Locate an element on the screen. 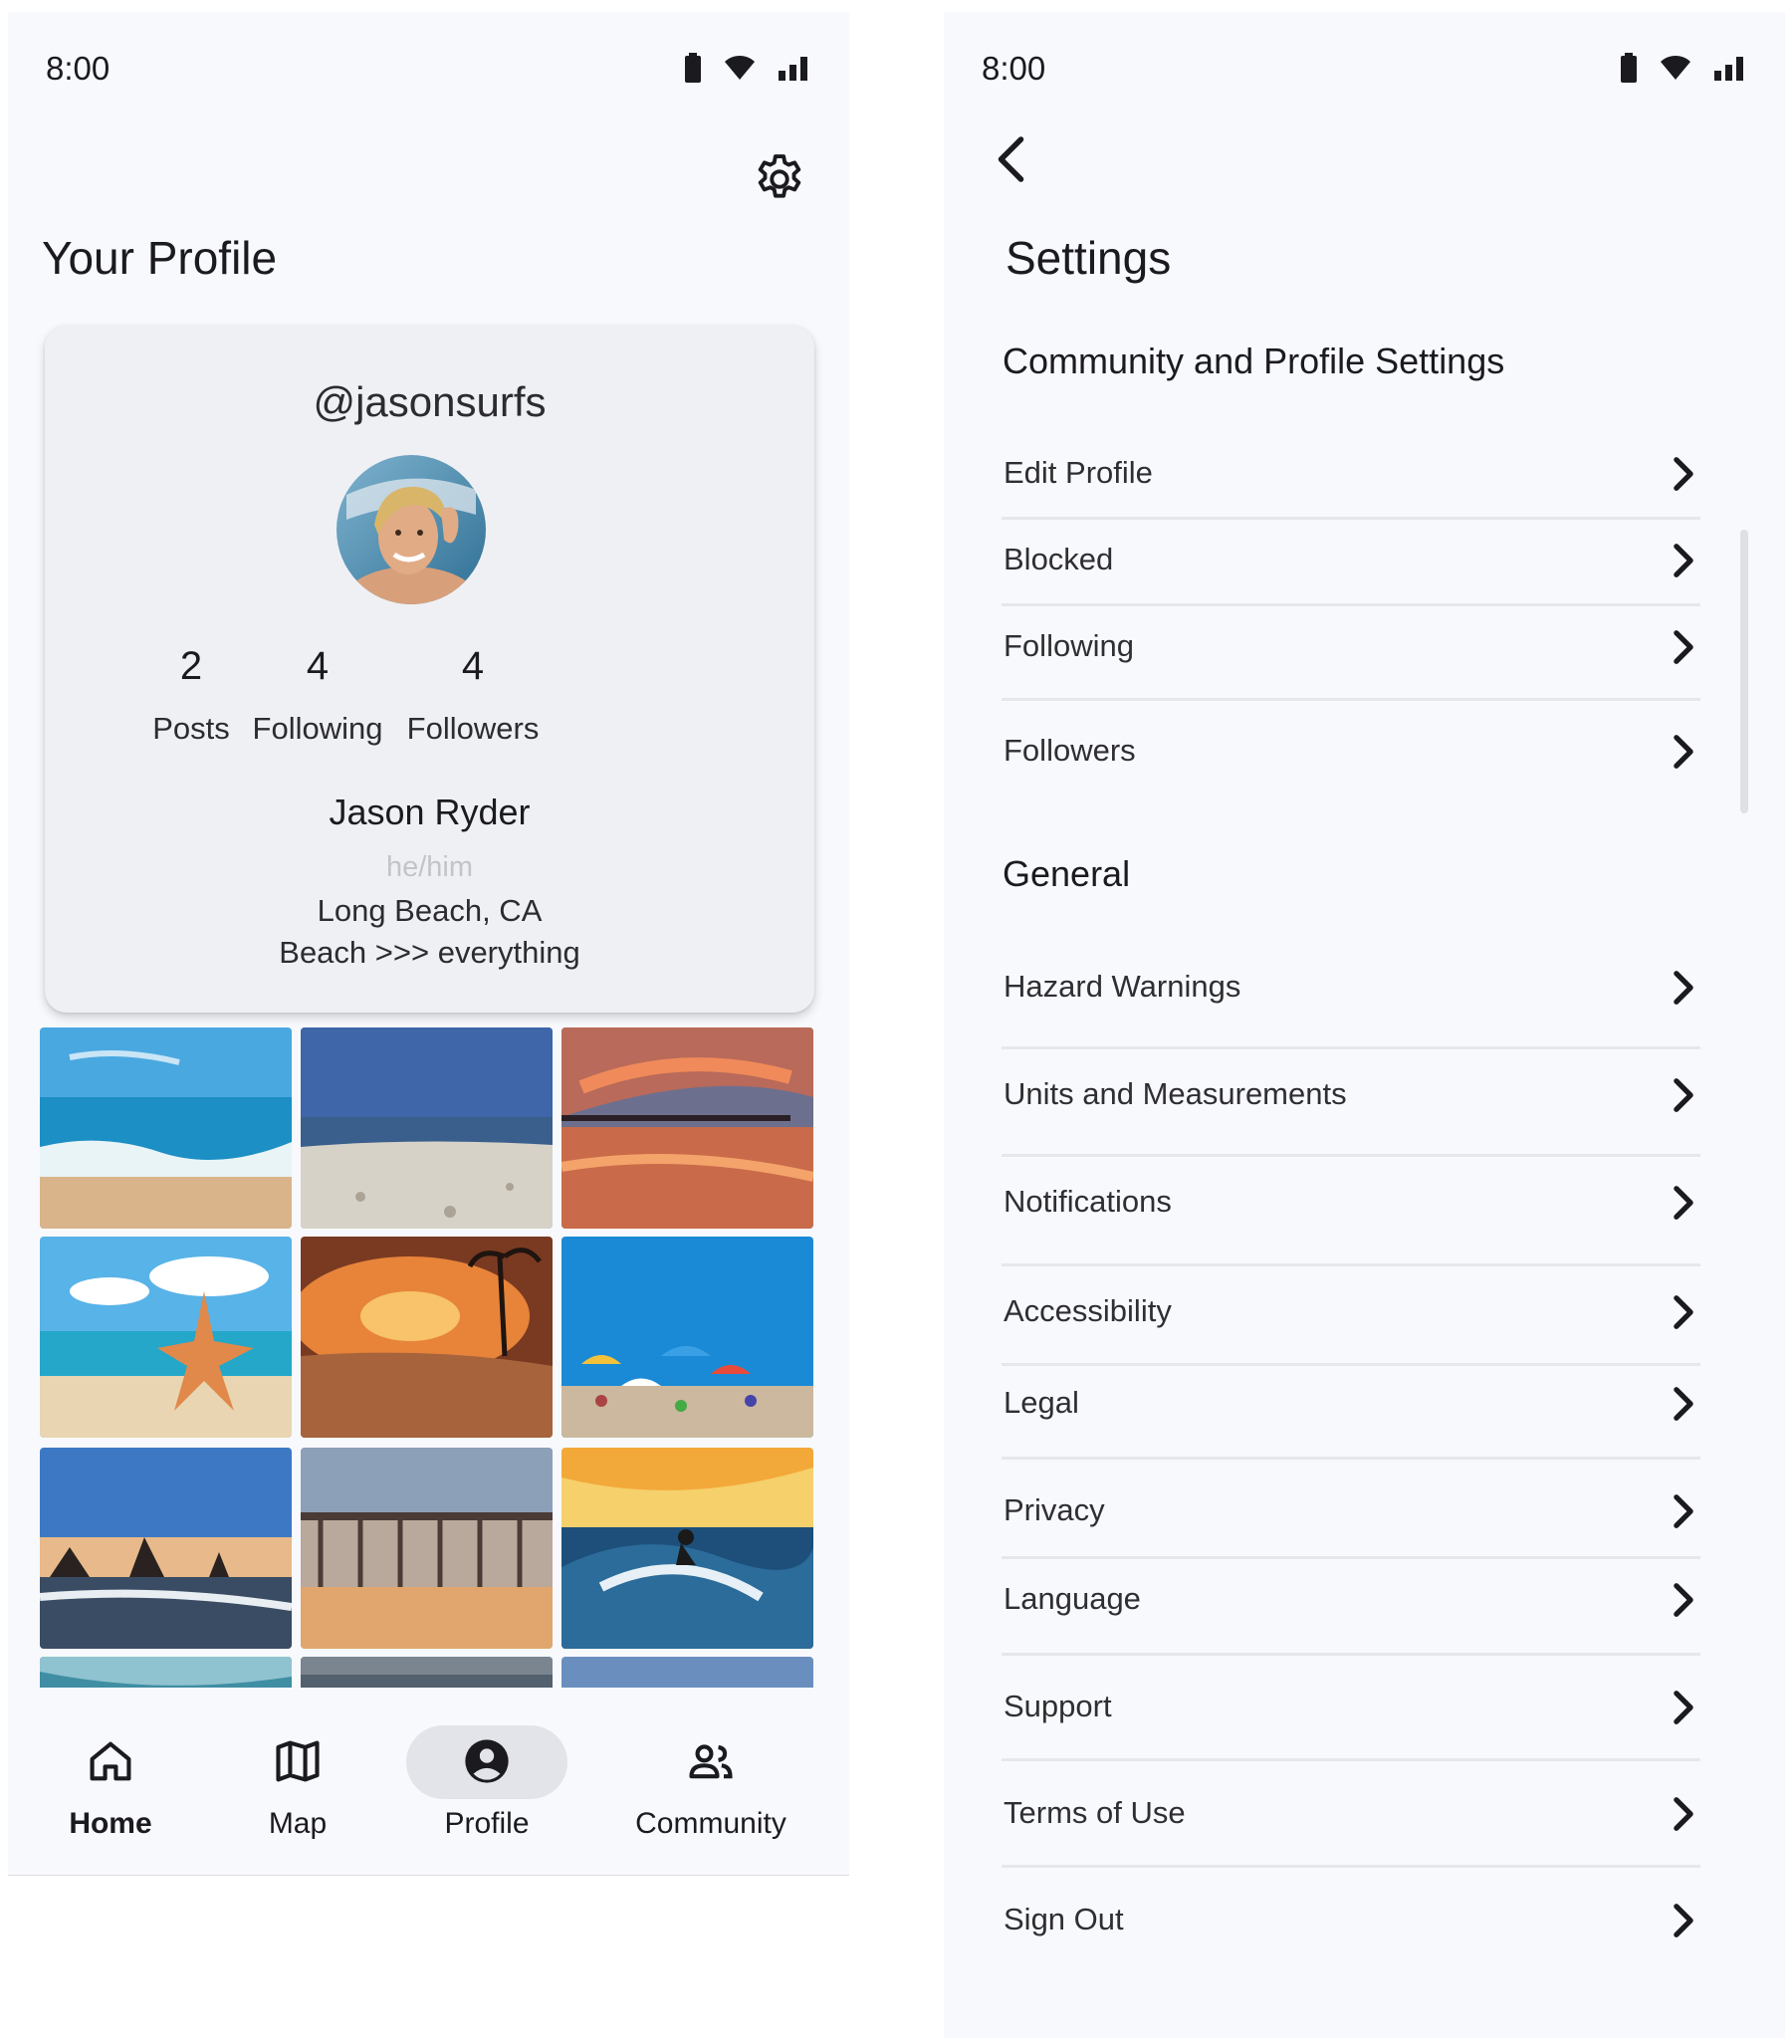 This screenshot has width=1792, height=2044. stat-value: 2 is located at coordinates (191, 666).